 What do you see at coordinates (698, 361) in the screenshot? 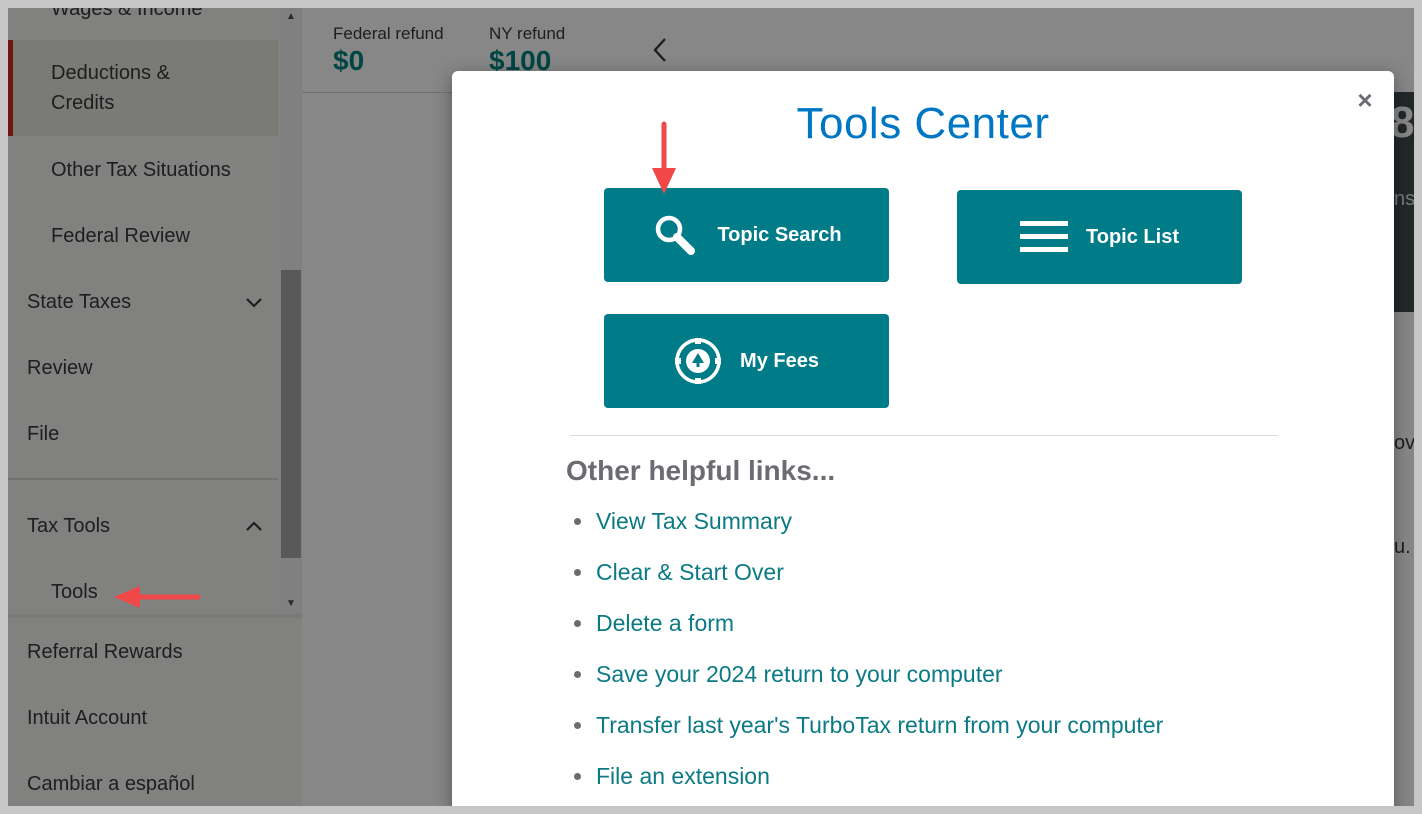
I see `coin-fee-icon` at bounding box center [698, 361].